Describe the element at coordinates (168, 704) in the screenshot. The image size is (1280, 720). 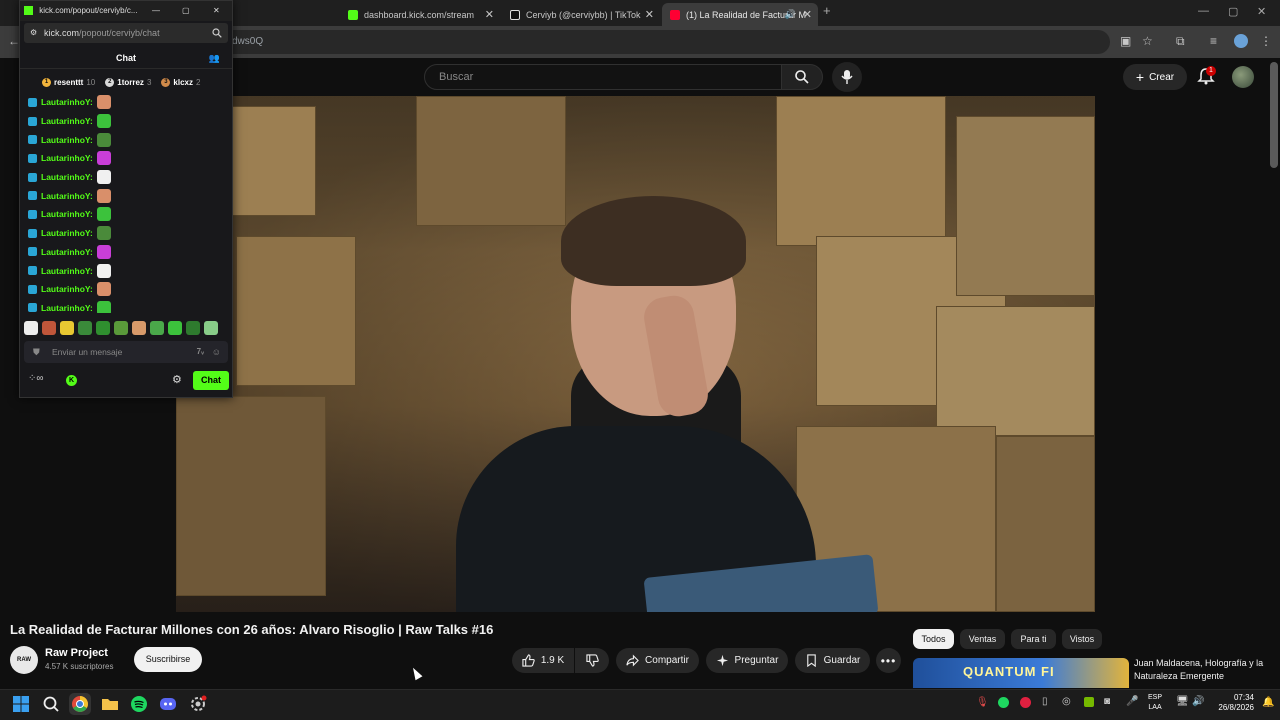
I see `discord-icon` at that location.